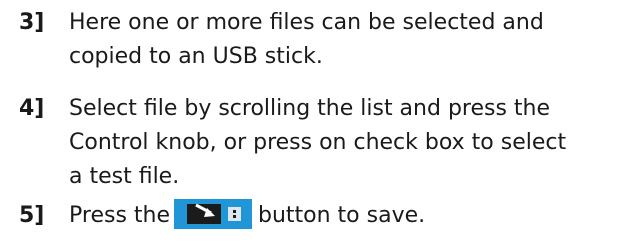  What do you see at coordinates (124, 176) in the screenshot?
I see `step-text-line: a test file.` at bounding box center [124, 176].